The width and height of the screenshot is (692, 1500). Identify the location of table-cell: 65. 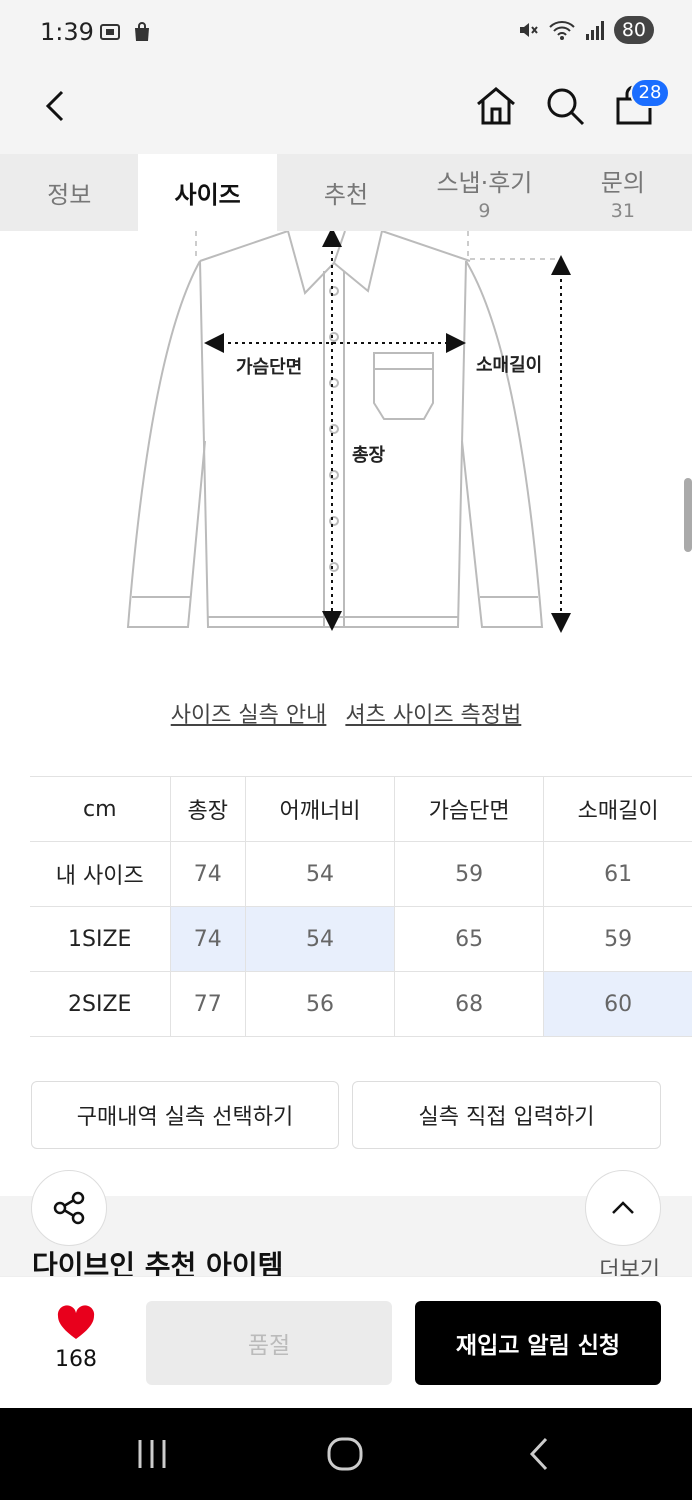
(469, 939).